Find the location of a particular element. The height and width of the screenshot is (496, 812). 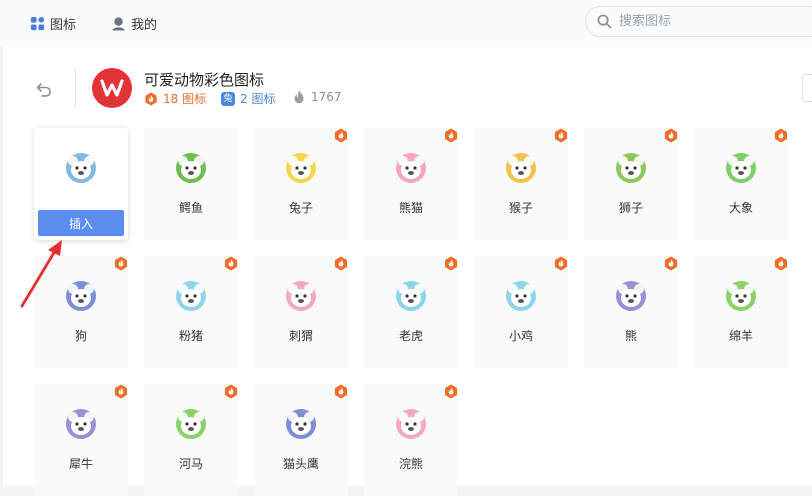

wps-logo is located at coordinates (112, 88).